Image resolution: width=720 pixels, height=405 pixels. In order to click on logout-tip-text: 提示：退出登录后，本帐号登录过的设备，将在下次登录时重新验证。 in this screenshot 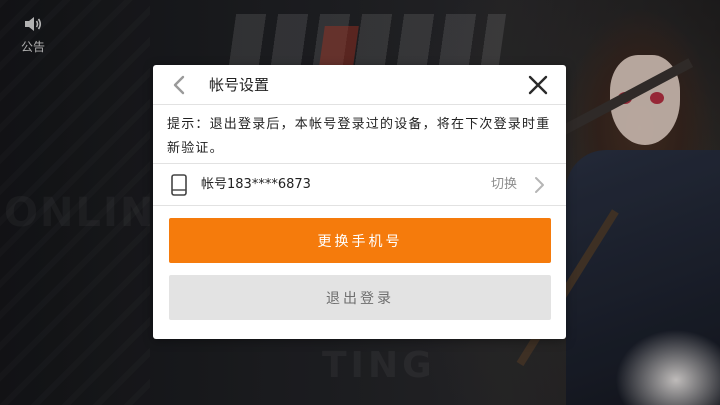, I will do `click(359, 136)`.